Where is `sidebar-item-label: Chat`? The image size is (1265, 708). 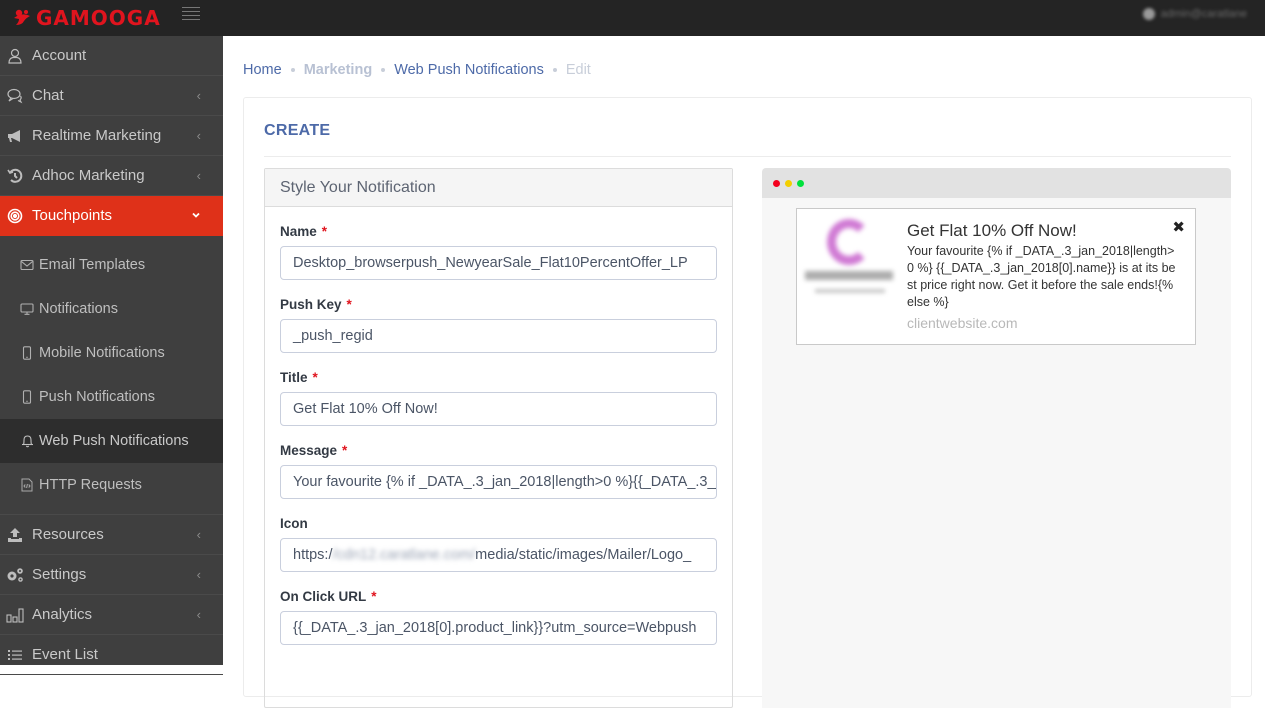 sidebar-item-label: Chat is located at coordinates (48, 95).